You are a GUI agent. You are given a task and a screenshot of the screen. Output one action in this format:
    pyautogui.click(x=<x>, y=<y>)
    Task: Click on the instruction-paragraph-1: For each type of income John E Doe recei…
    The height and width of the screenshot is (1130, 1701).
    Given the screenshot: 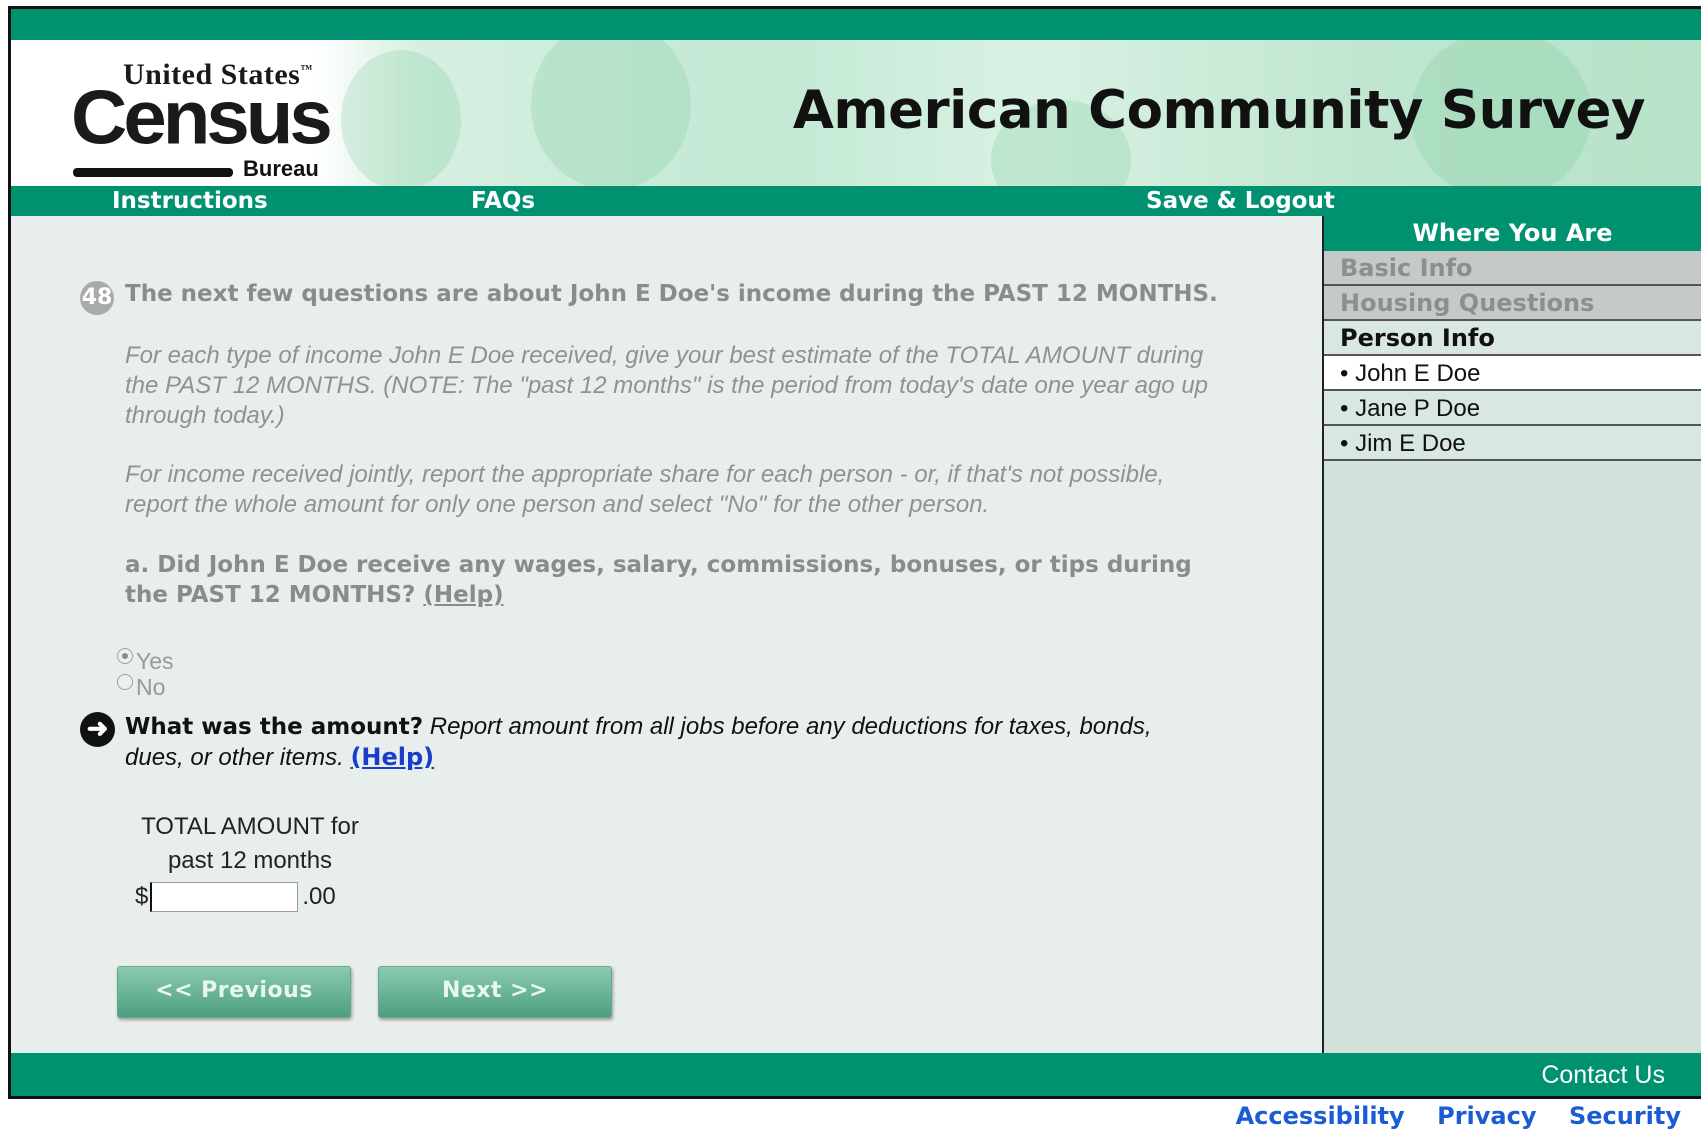 What is the action you would take?
    pyautogui.click(x=667, y=385)
    